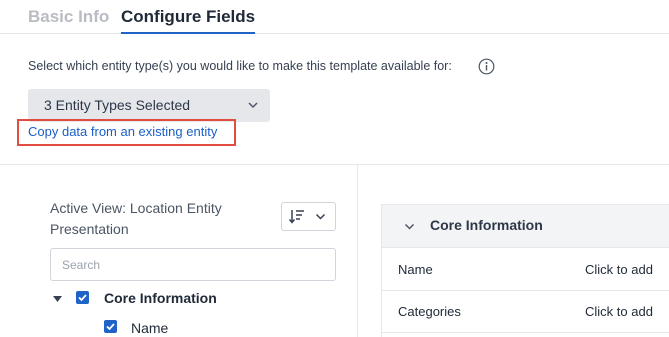 Image resolution: width=669 pixels, height=337 pixels. I want to click on entity-type-select: 3 Entity Types Selected, so click(149, 105).